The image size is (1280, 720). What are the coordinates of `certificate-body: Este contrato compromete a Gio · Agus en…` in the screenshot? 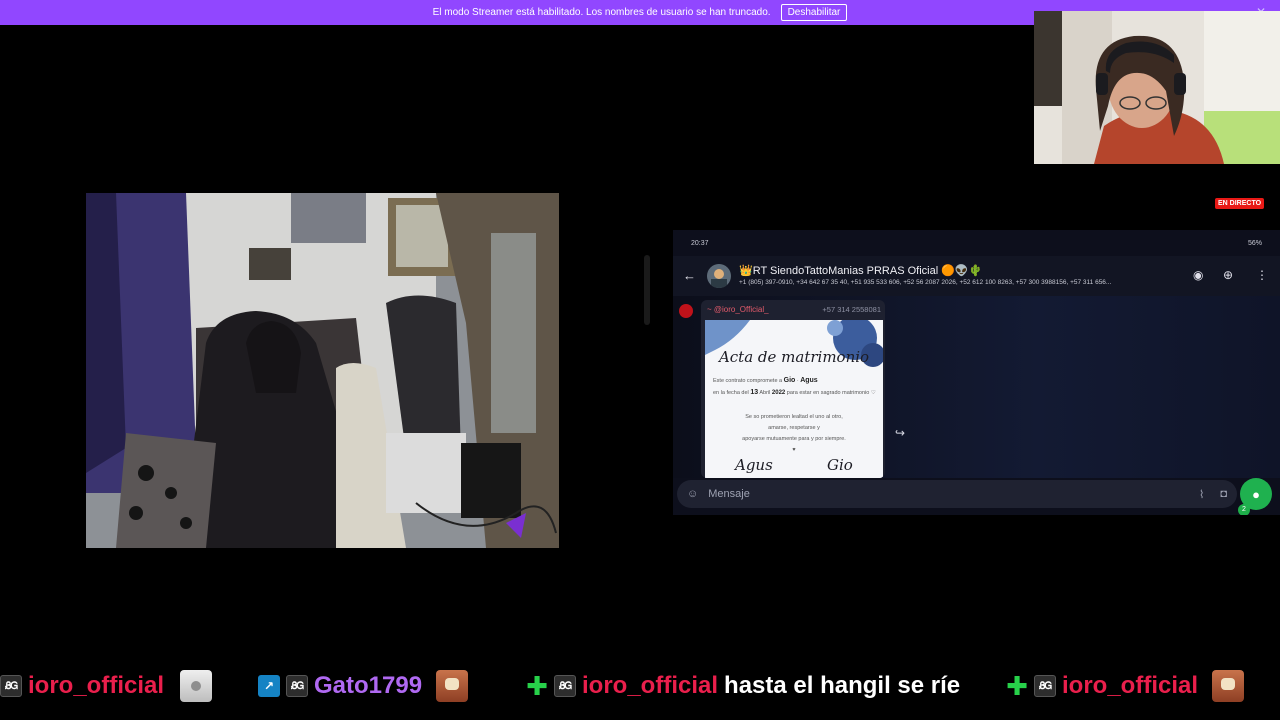 It's located at (794, 386).